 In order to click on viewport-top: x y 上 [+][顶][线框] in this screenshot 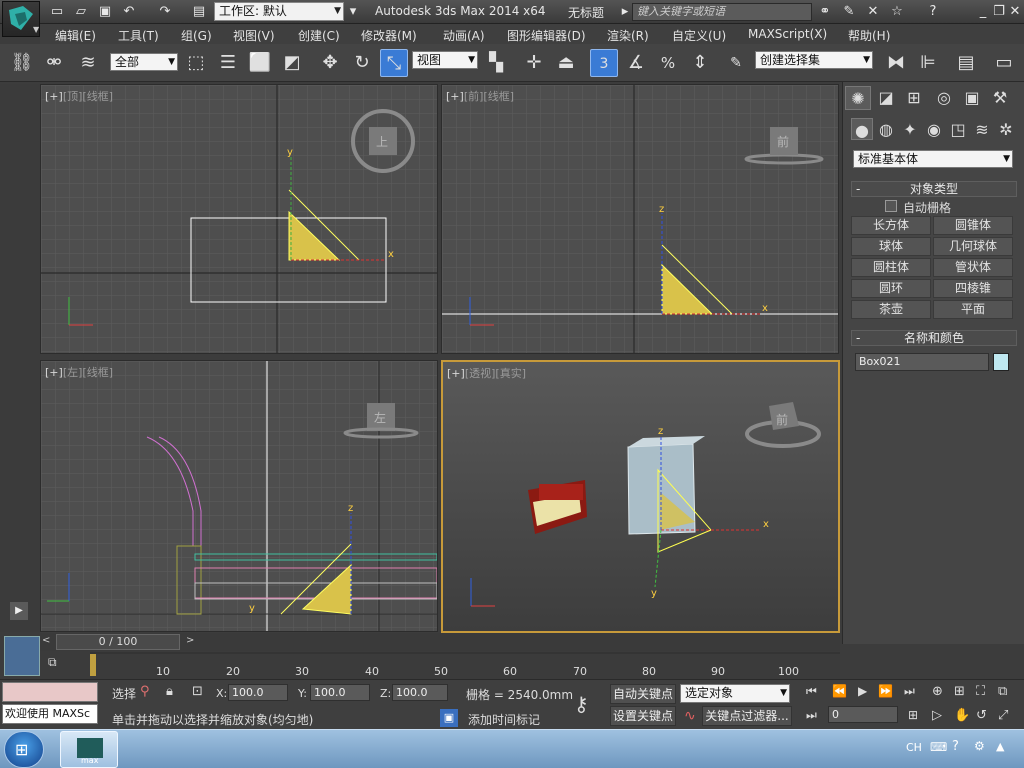, I will do `click(239, 219)`.